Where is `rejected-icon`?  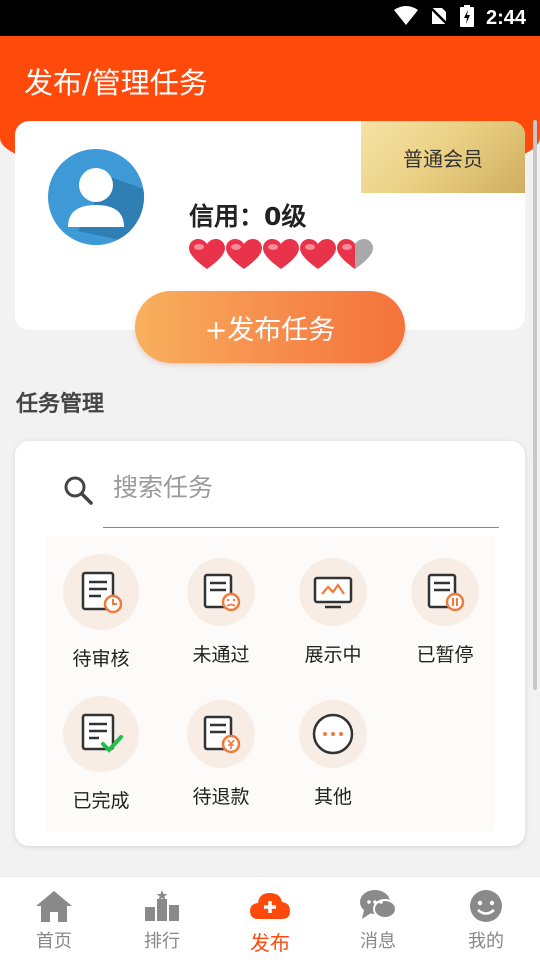 rejected-icon is located at coordinates (221, 592).